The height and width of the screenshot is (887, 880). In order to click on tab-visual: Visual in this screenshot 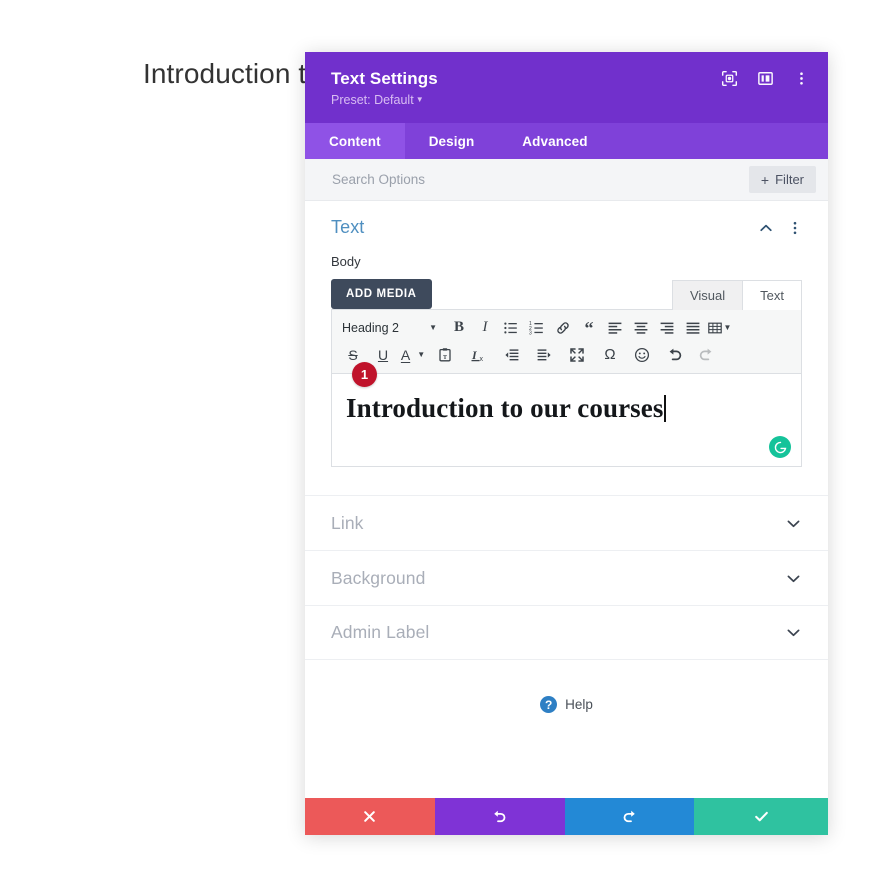, I will do `click(707, 295)`.